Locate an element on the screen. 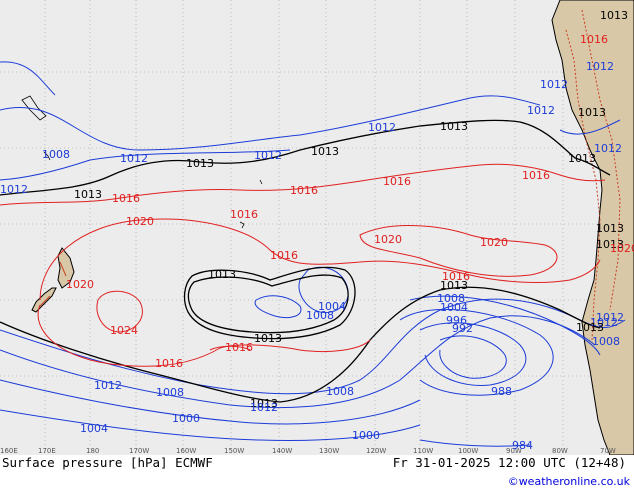 Image resolution: width=634 pixels, height=490 pixels. tick-label: 70W is located at coordinates (608, 451).